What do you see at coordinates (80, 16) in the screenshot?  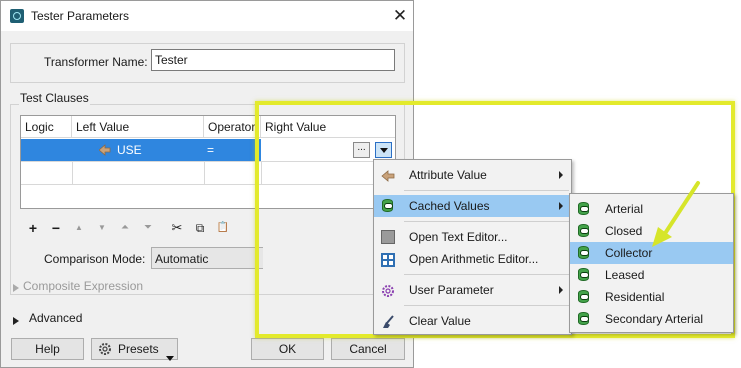 I see `window-title: Tester Parameters` at bounding box center [80, 16].